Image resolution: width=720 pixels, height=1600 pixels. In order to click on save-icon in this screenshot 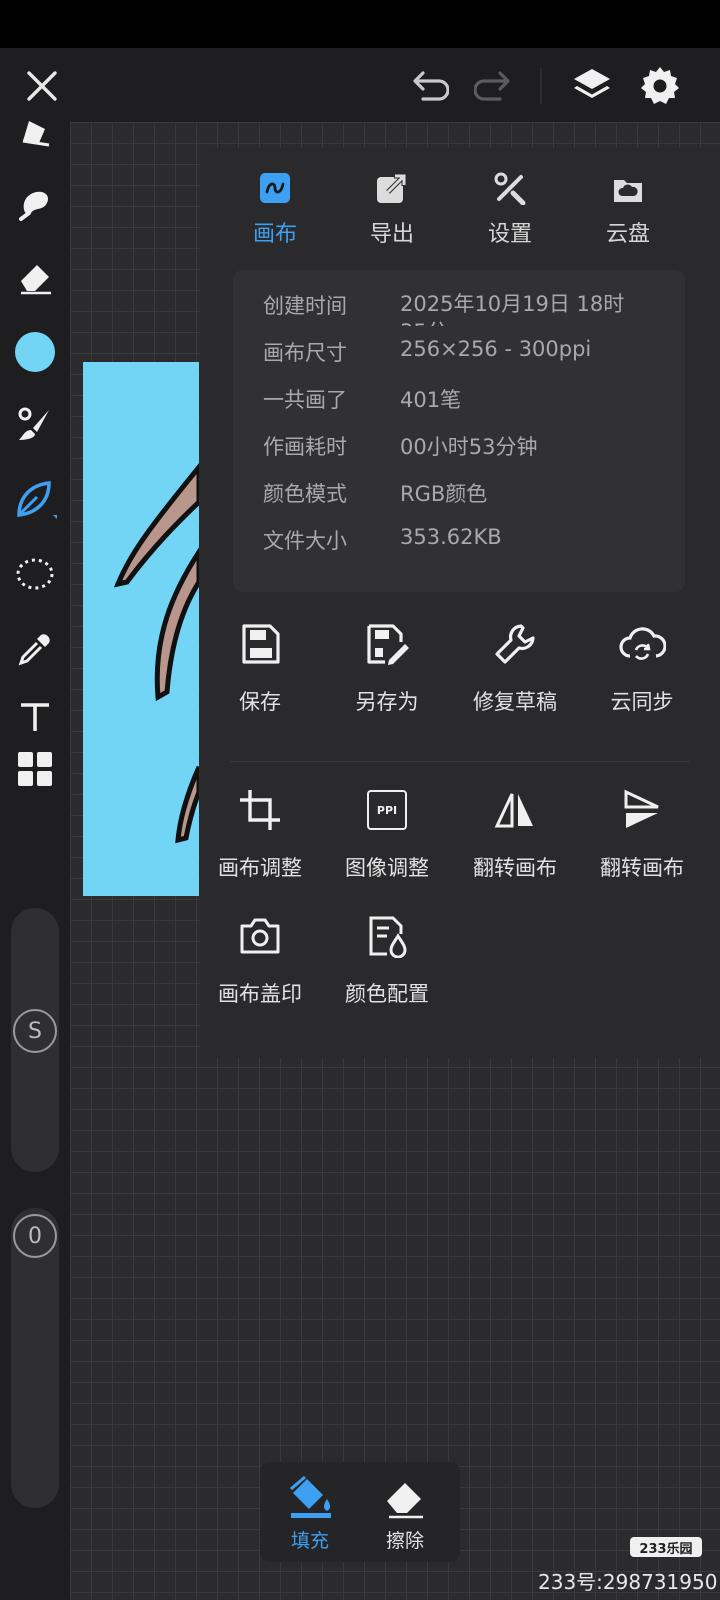, I will do `click(260, 644)`.